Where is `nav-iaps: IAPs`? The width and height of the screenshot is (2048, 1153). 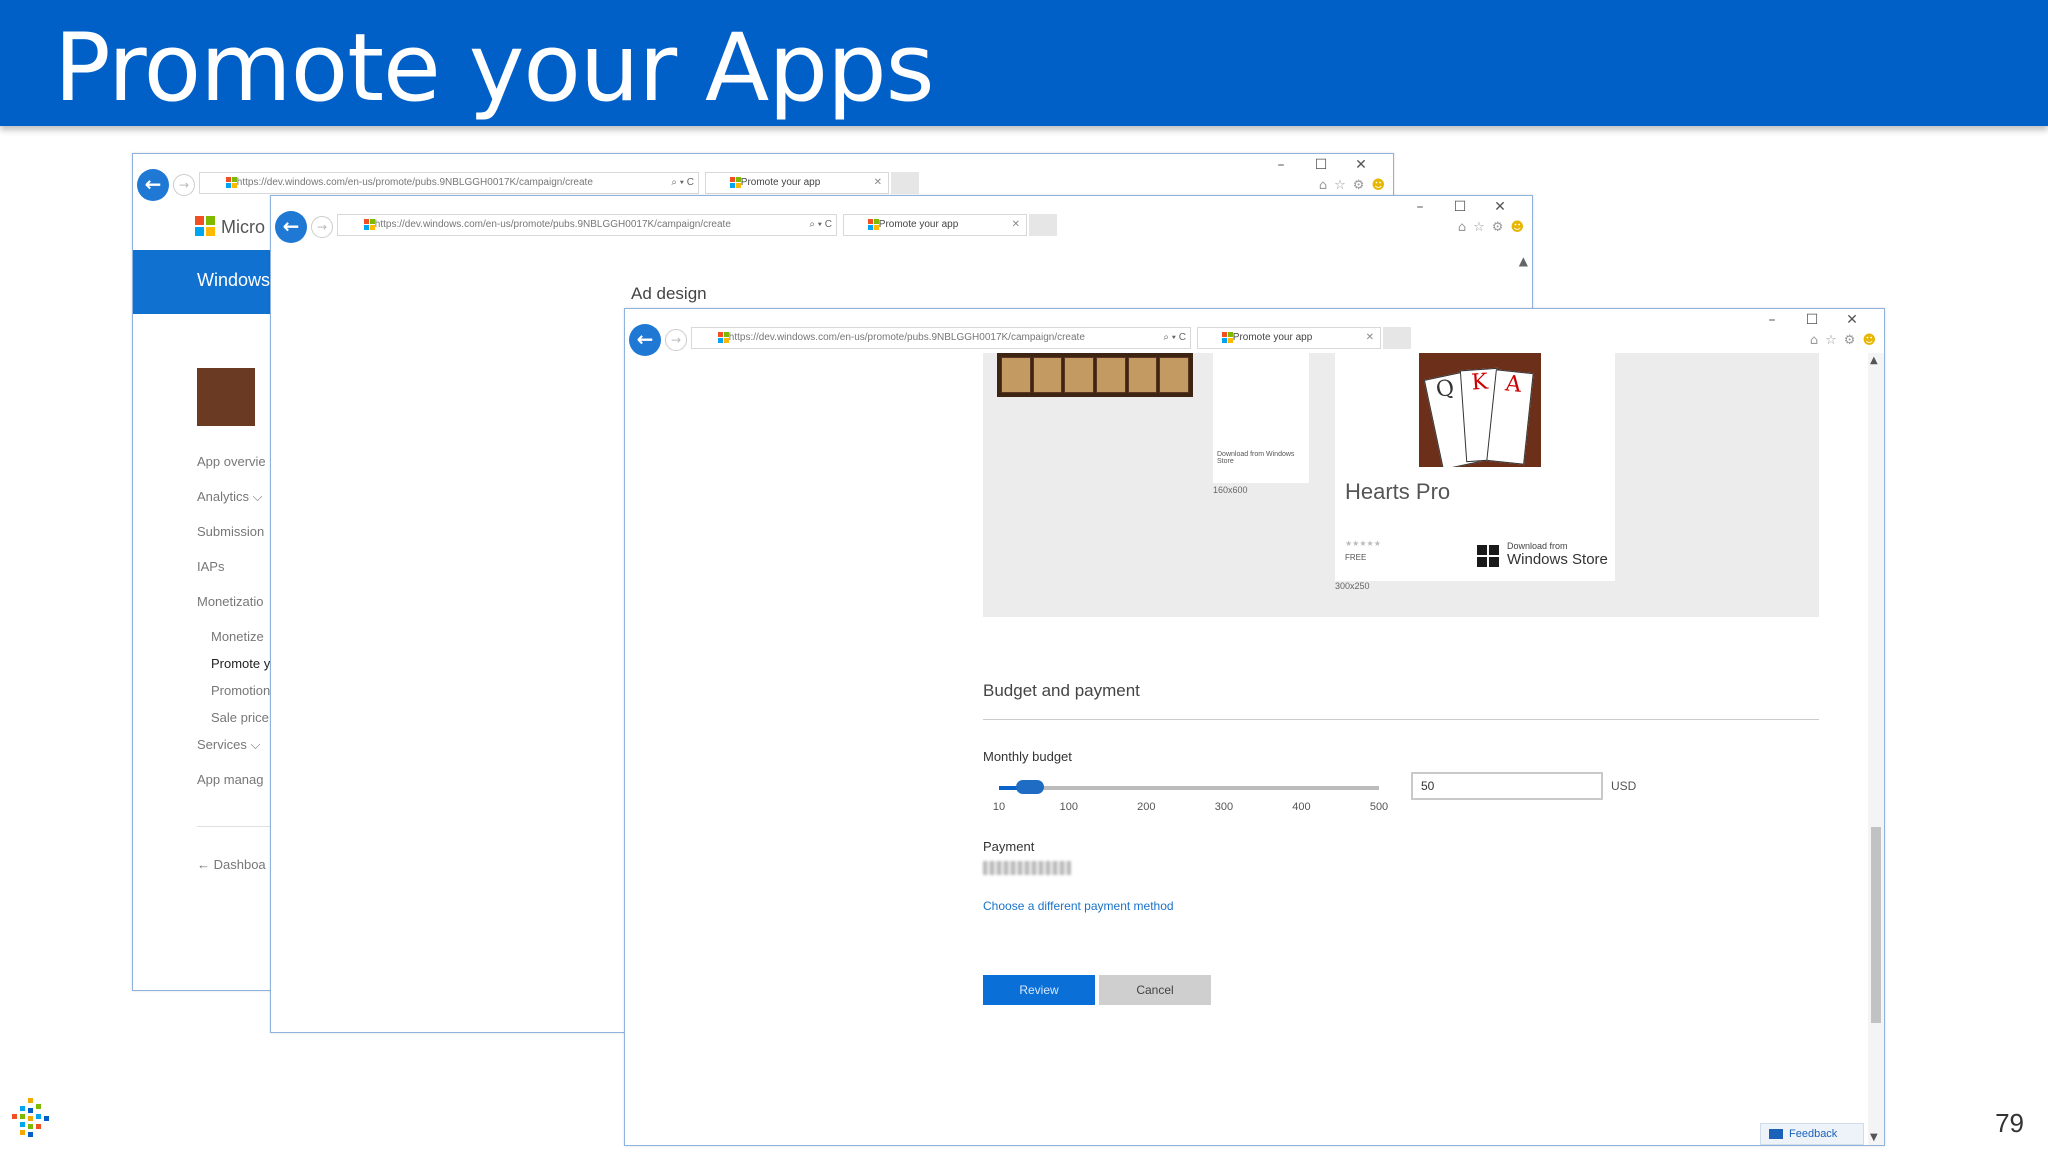 nav-iaps: IAPs is located at coordinates (233, 576).